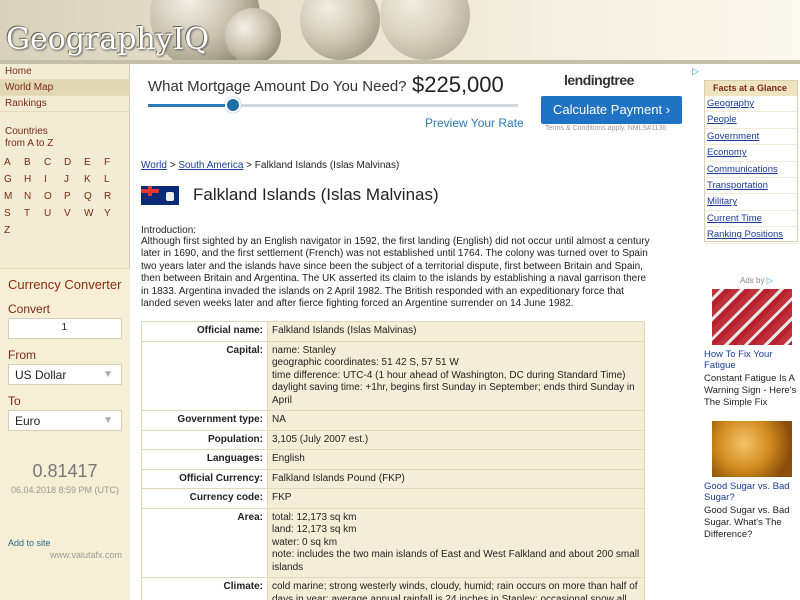  Describe the element at coordinates (74, 216) in the screenshot. I see `alpha-letter-v: V` at that location.